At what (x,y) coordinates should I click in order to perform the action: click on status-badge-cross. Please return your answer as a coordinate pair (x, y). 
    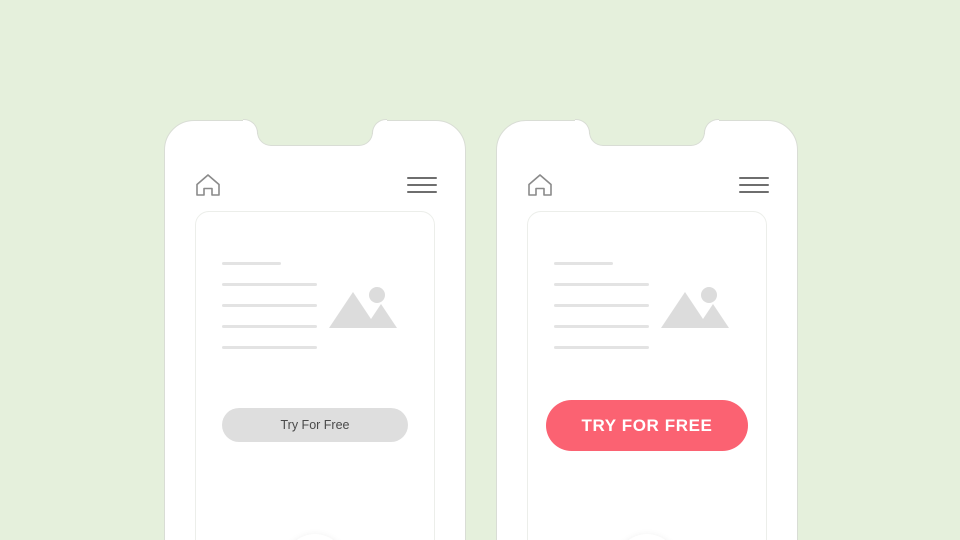
    Looking at the image, I should click on (315, 537).